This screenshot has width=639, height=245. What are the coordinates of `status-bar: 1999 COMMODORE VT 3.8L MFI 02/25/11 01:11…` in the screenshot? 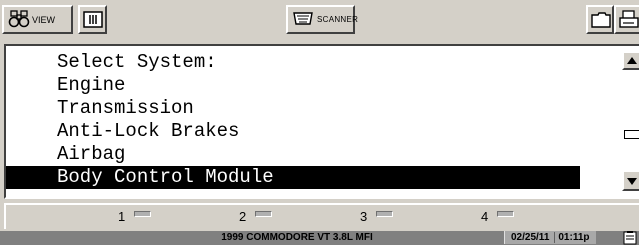 It's located at (319, 238).